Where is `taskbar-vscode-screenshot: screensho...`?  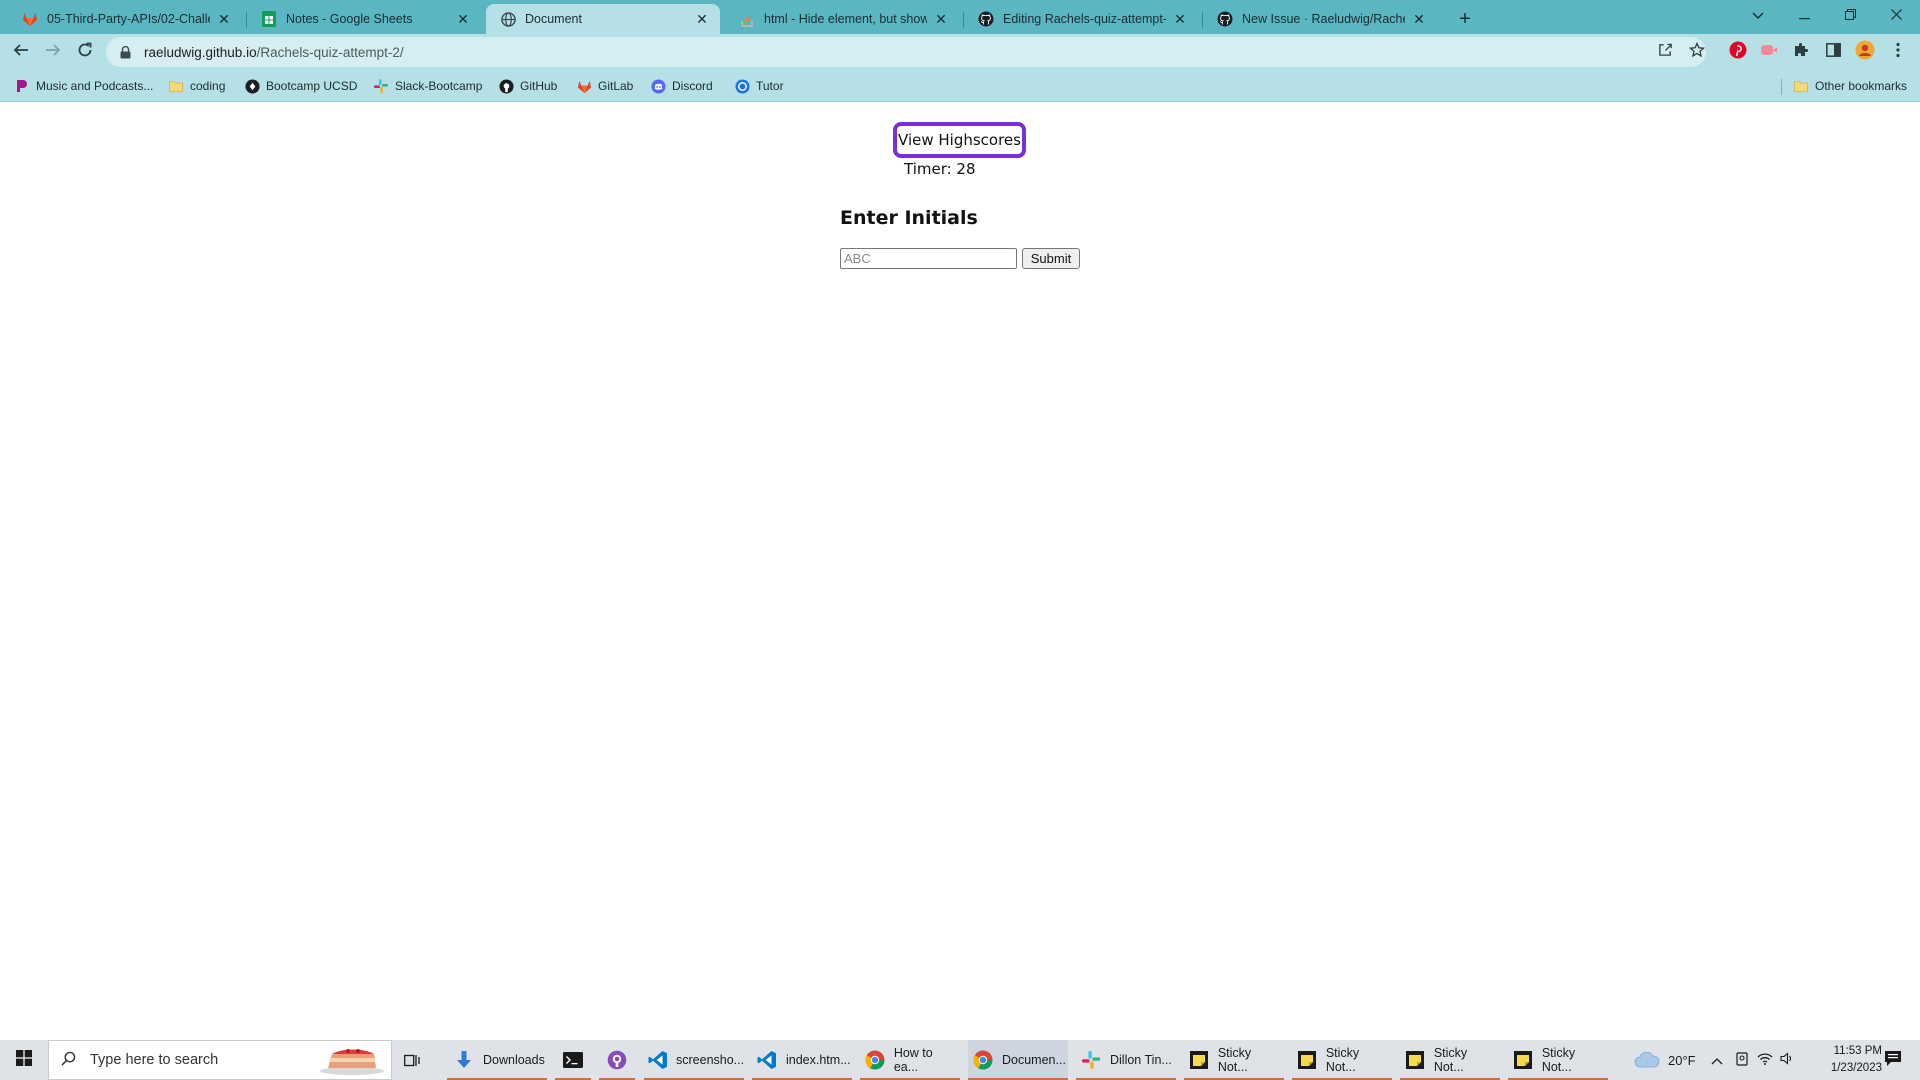 taskbar-vscode-screenshot: screensho... is located at coordinates (694, 1060).